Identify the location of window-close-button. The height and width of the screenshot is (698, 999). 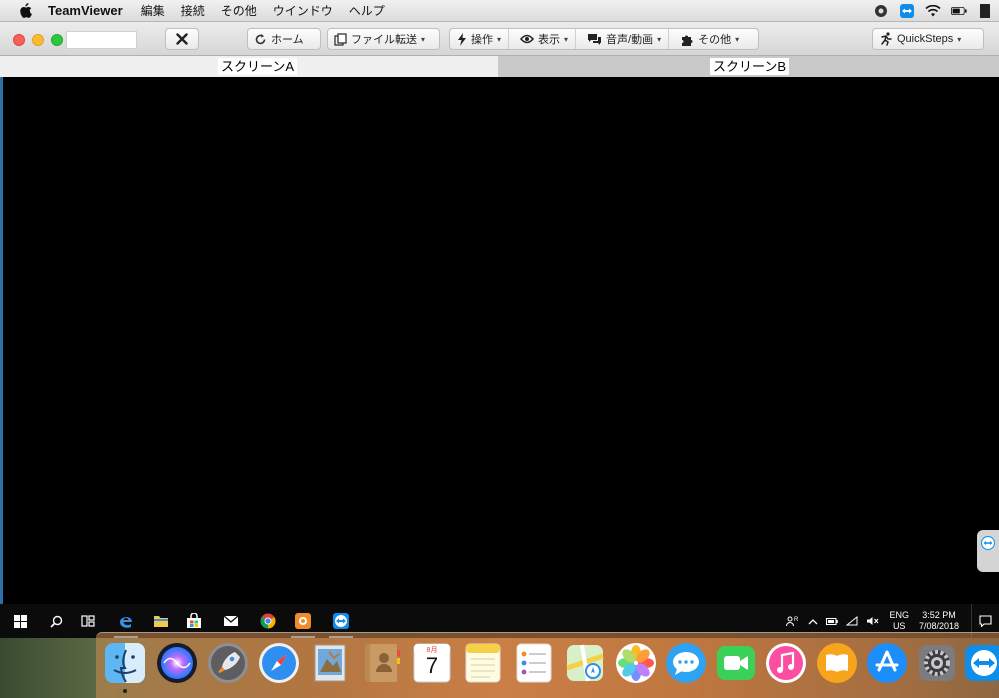
(19, 40).